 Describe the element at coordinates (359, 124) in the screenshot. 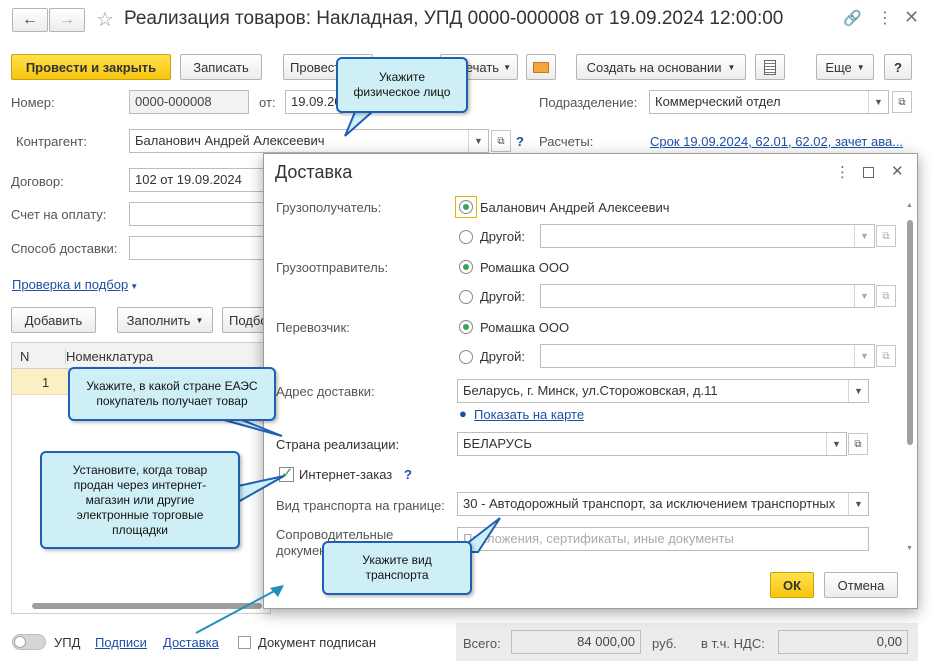

I see `pointer-physical-person` at that location.